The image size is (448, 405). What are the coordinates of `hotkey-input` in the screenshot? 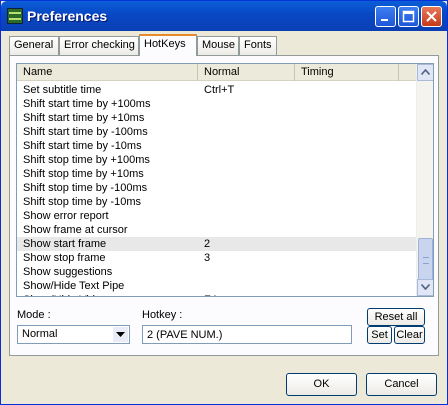 It's located at (247, 334).